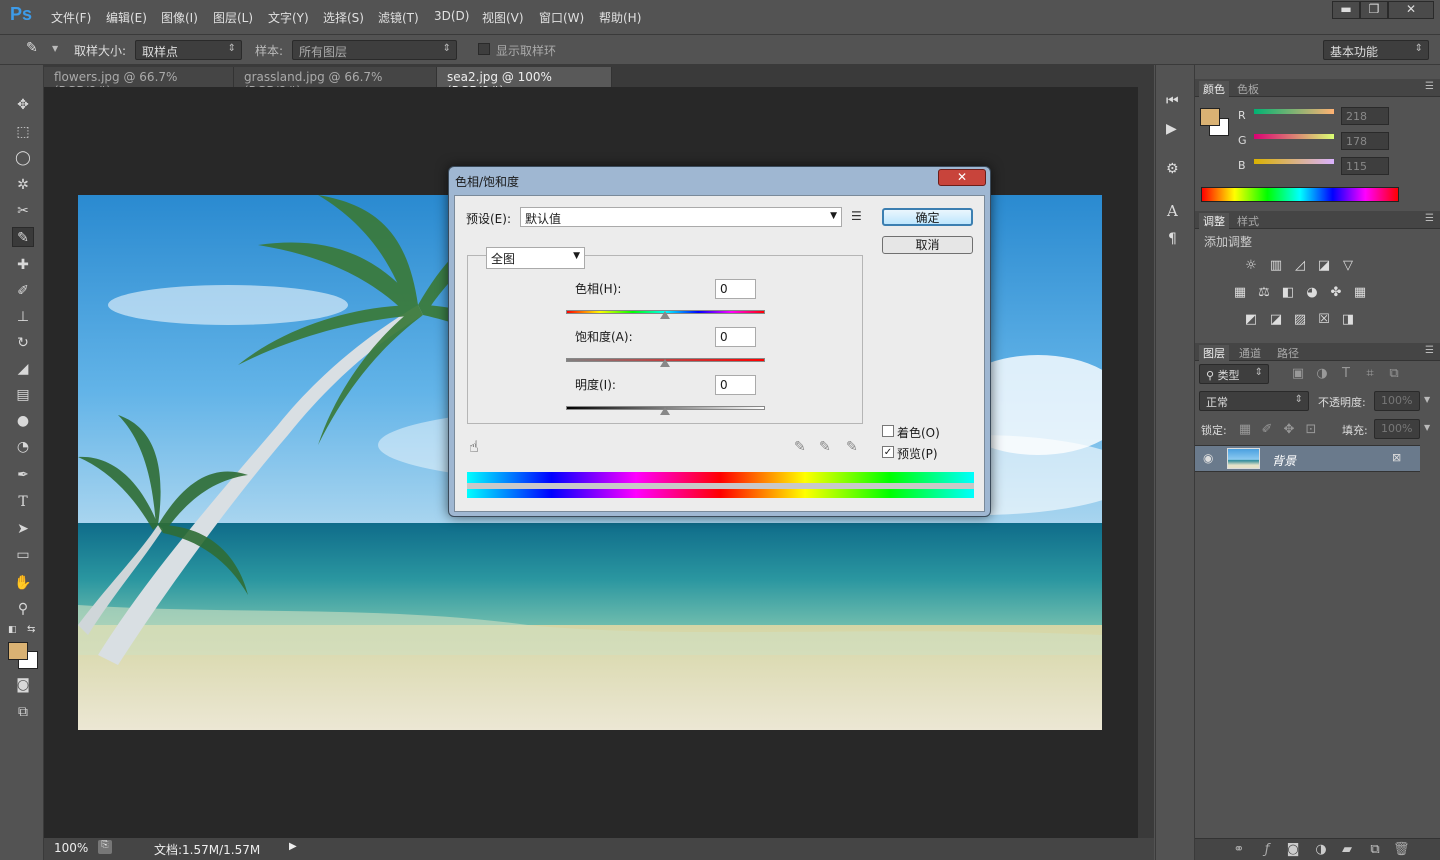  What do you see at coordinates (1365, 116) in the screenshot?
I see `r-value: 218` at bounding box center [1365, 116].